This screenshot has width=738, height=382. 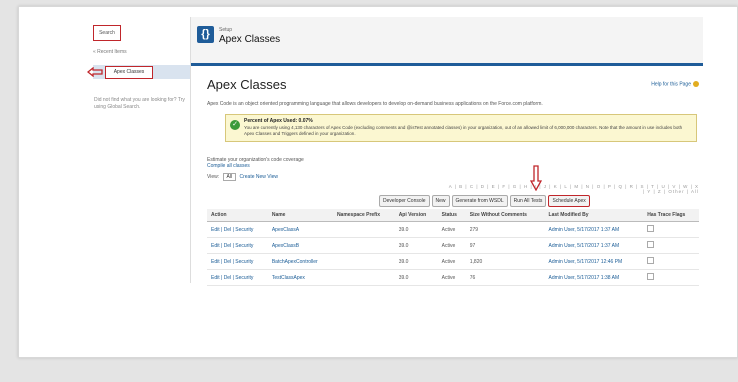 I want to click on help-link: Help for this Page, so click(x=675, y=84).